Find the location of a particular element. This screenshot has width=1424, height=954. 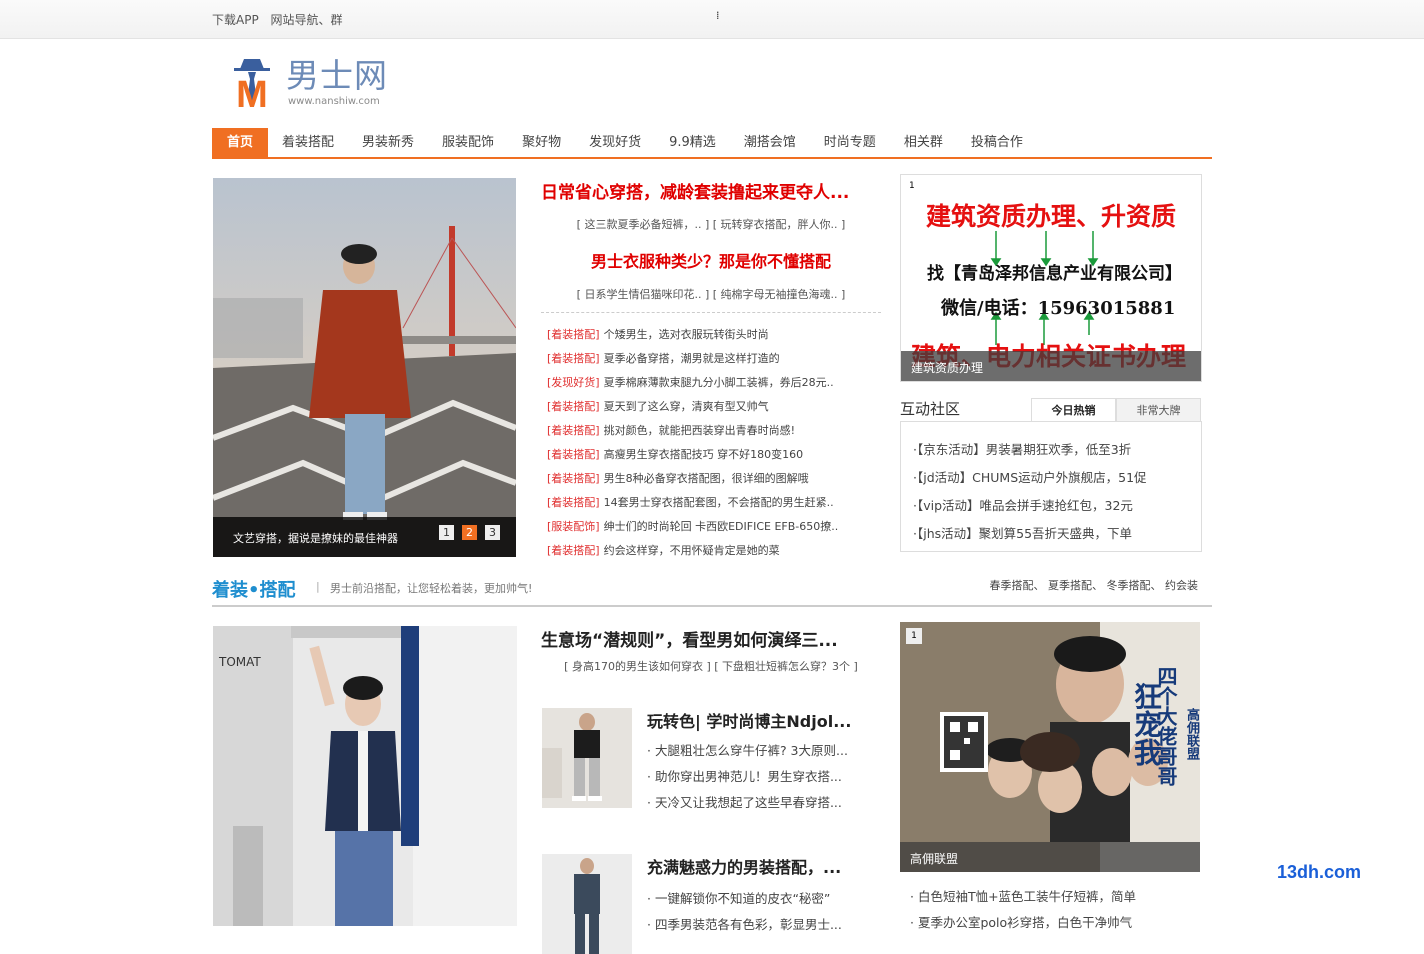

ad-caption: 建筑资质办理 is located at coordinates (947, 368).